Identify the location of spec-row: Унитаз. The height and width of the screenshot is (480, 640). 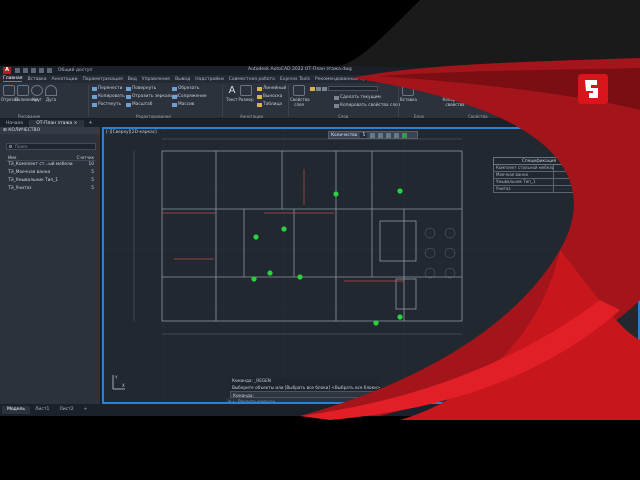
(539, 189).